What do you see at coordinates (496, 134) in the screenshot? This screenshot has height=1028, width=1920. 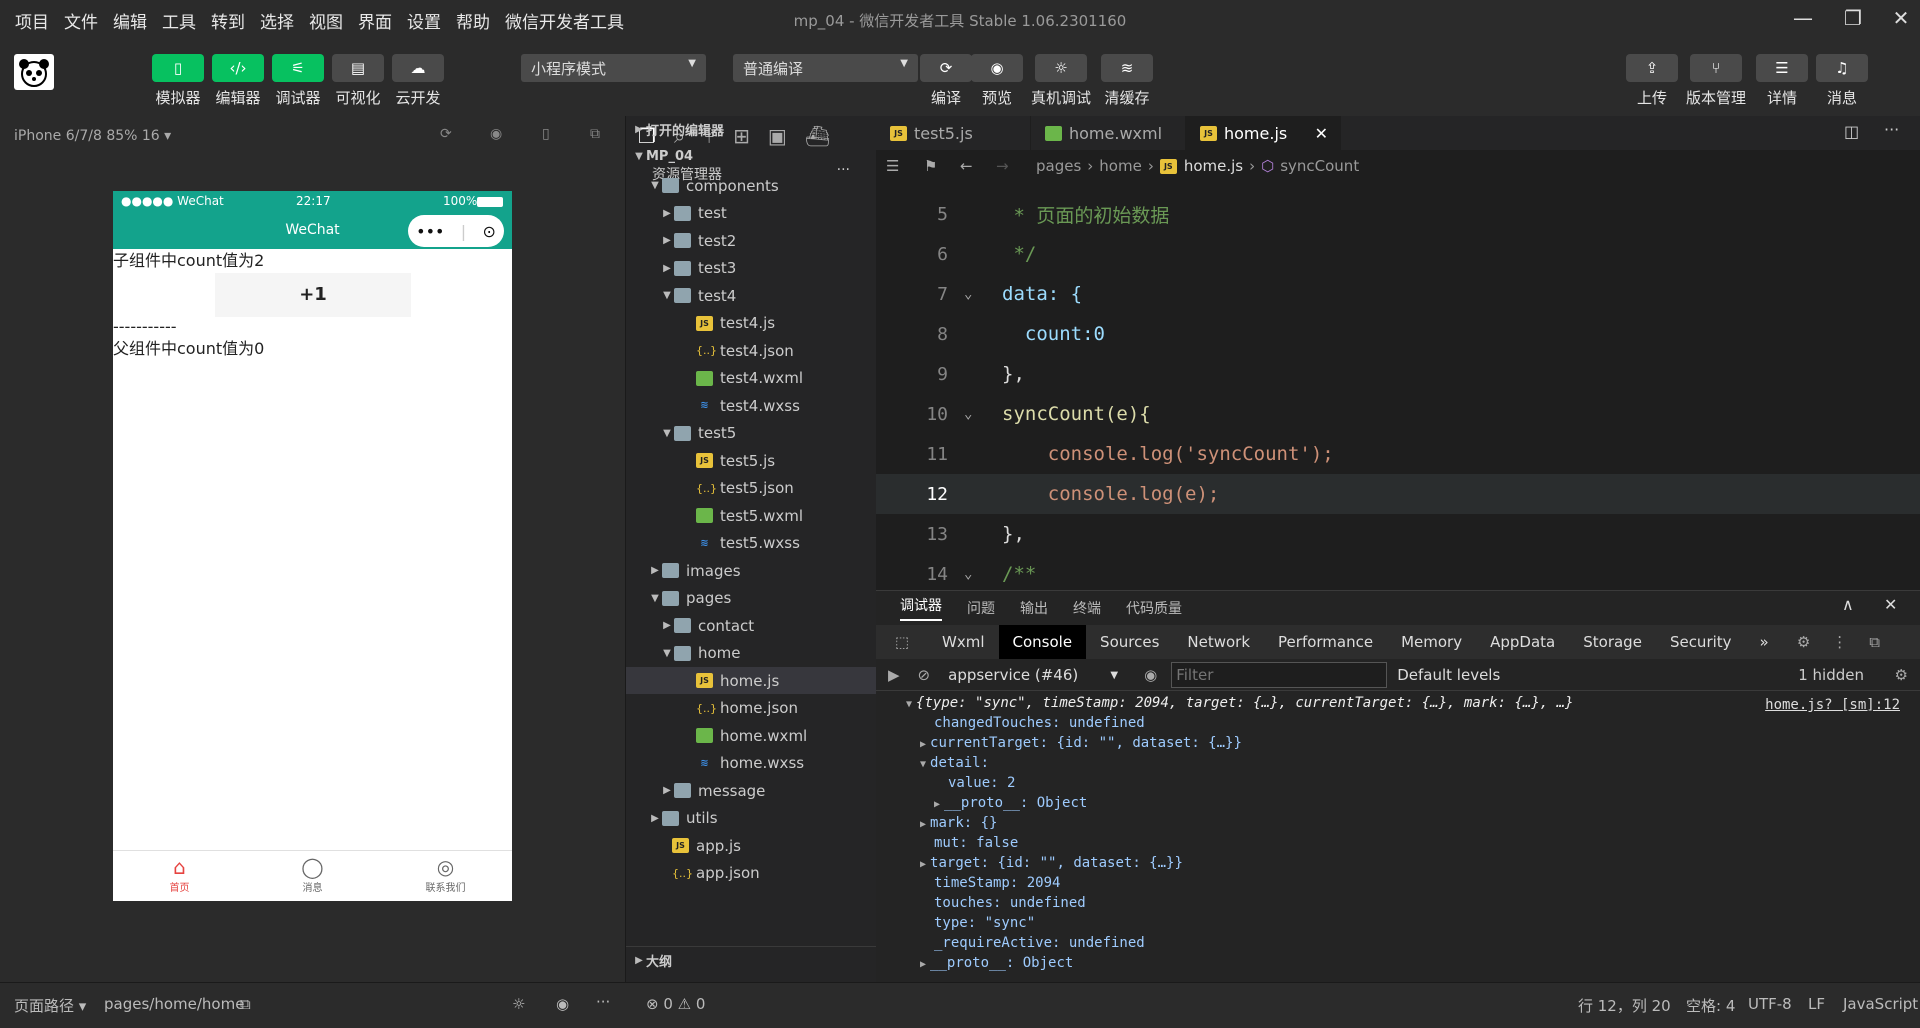 I see `stop-icon: ◉` at bounding box center [496, 134].